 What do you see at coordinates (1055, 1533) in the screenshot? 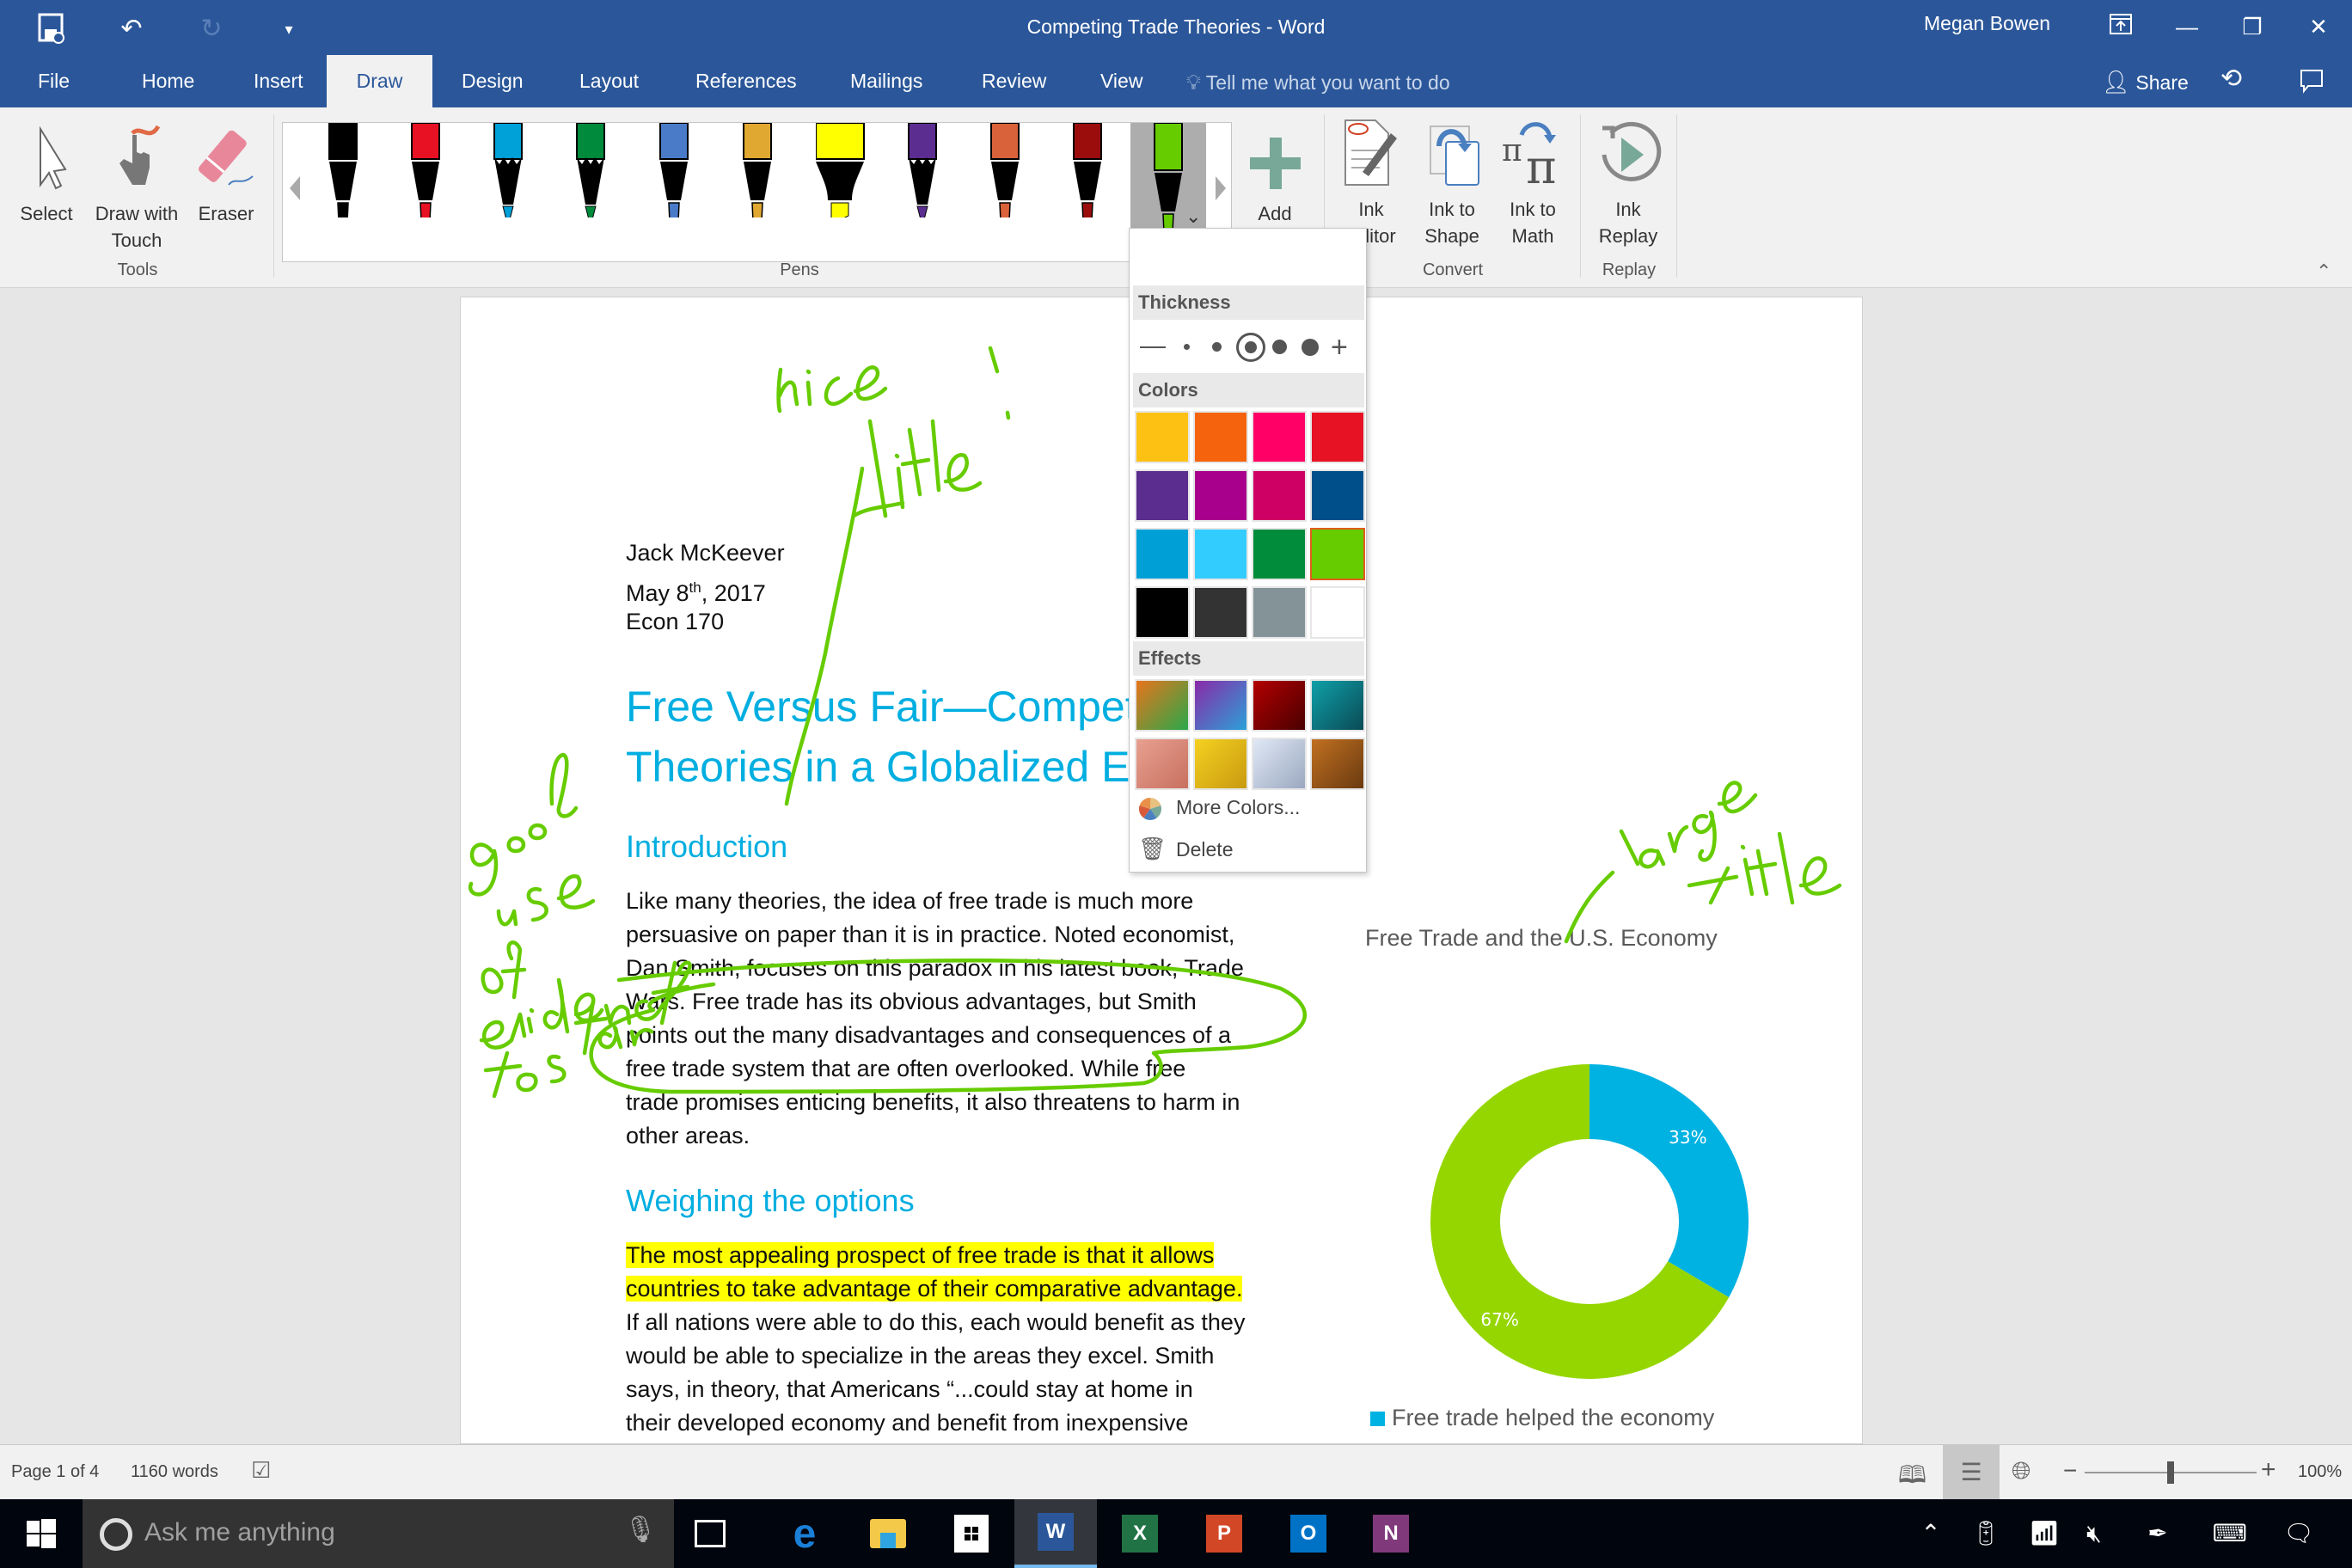
I see `taskbar-word: W` at bounding box center [1055, 1533].